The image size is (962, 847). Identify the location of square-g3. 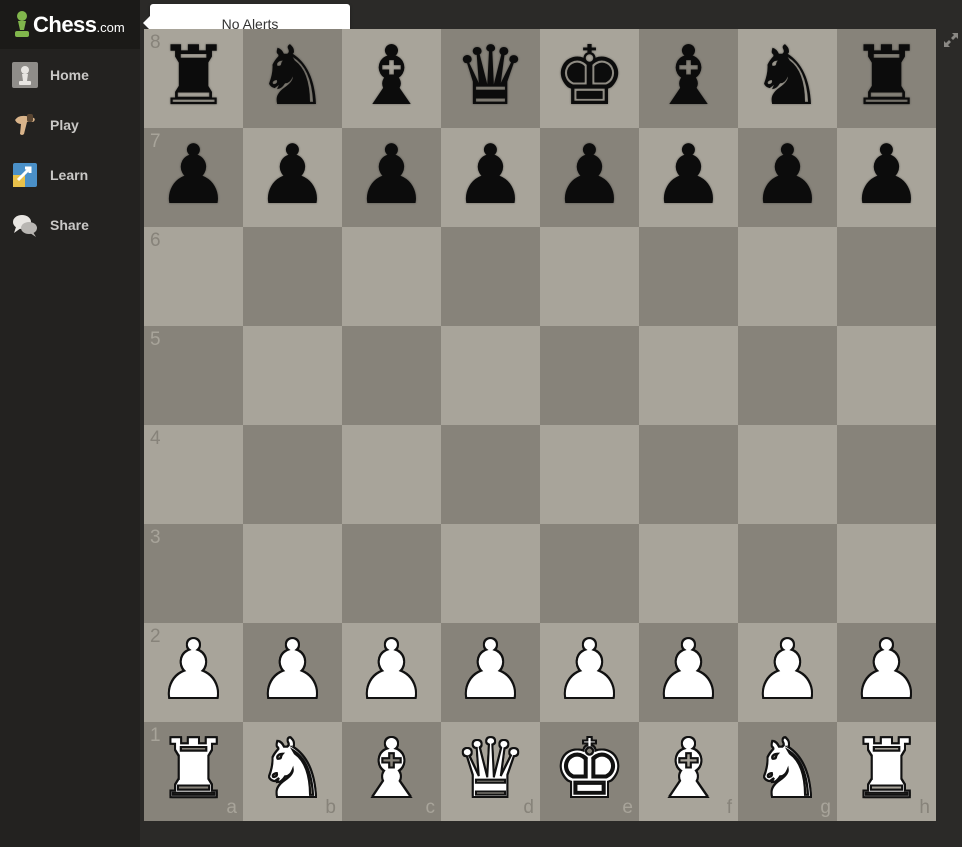
(787, 573).